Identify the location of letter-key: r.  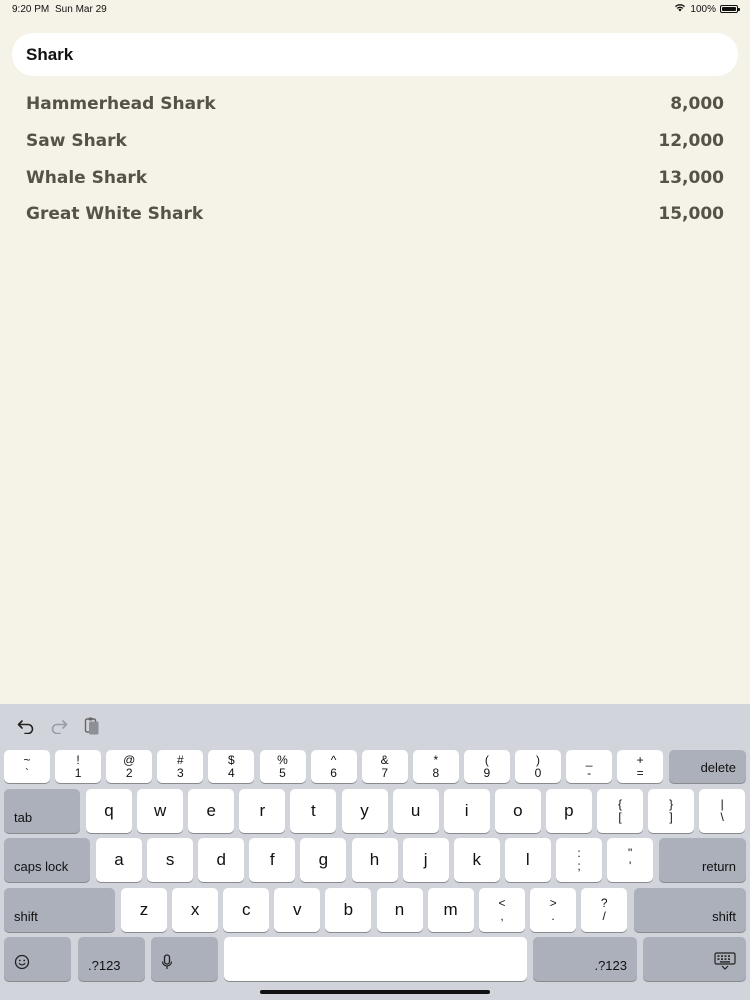
(262, 811).